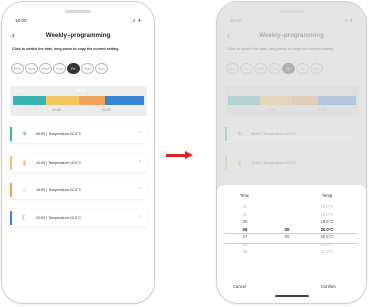  What do you see at coordinates (189, 155) in the screenshot?
I see `arrow-head` at bounding box center [189, 155].